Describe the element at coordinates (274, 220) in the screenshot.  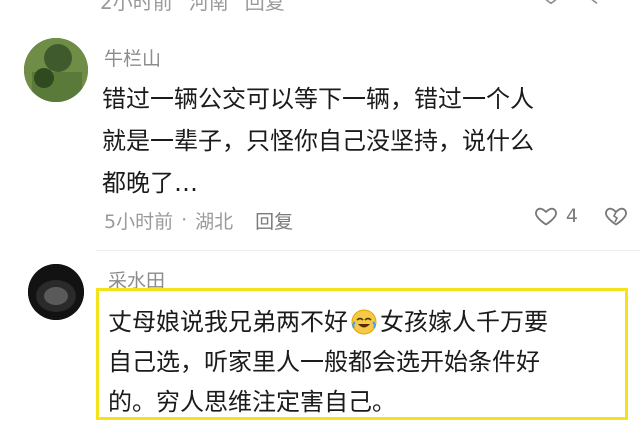
I see `reply-button: 回复` at that location.